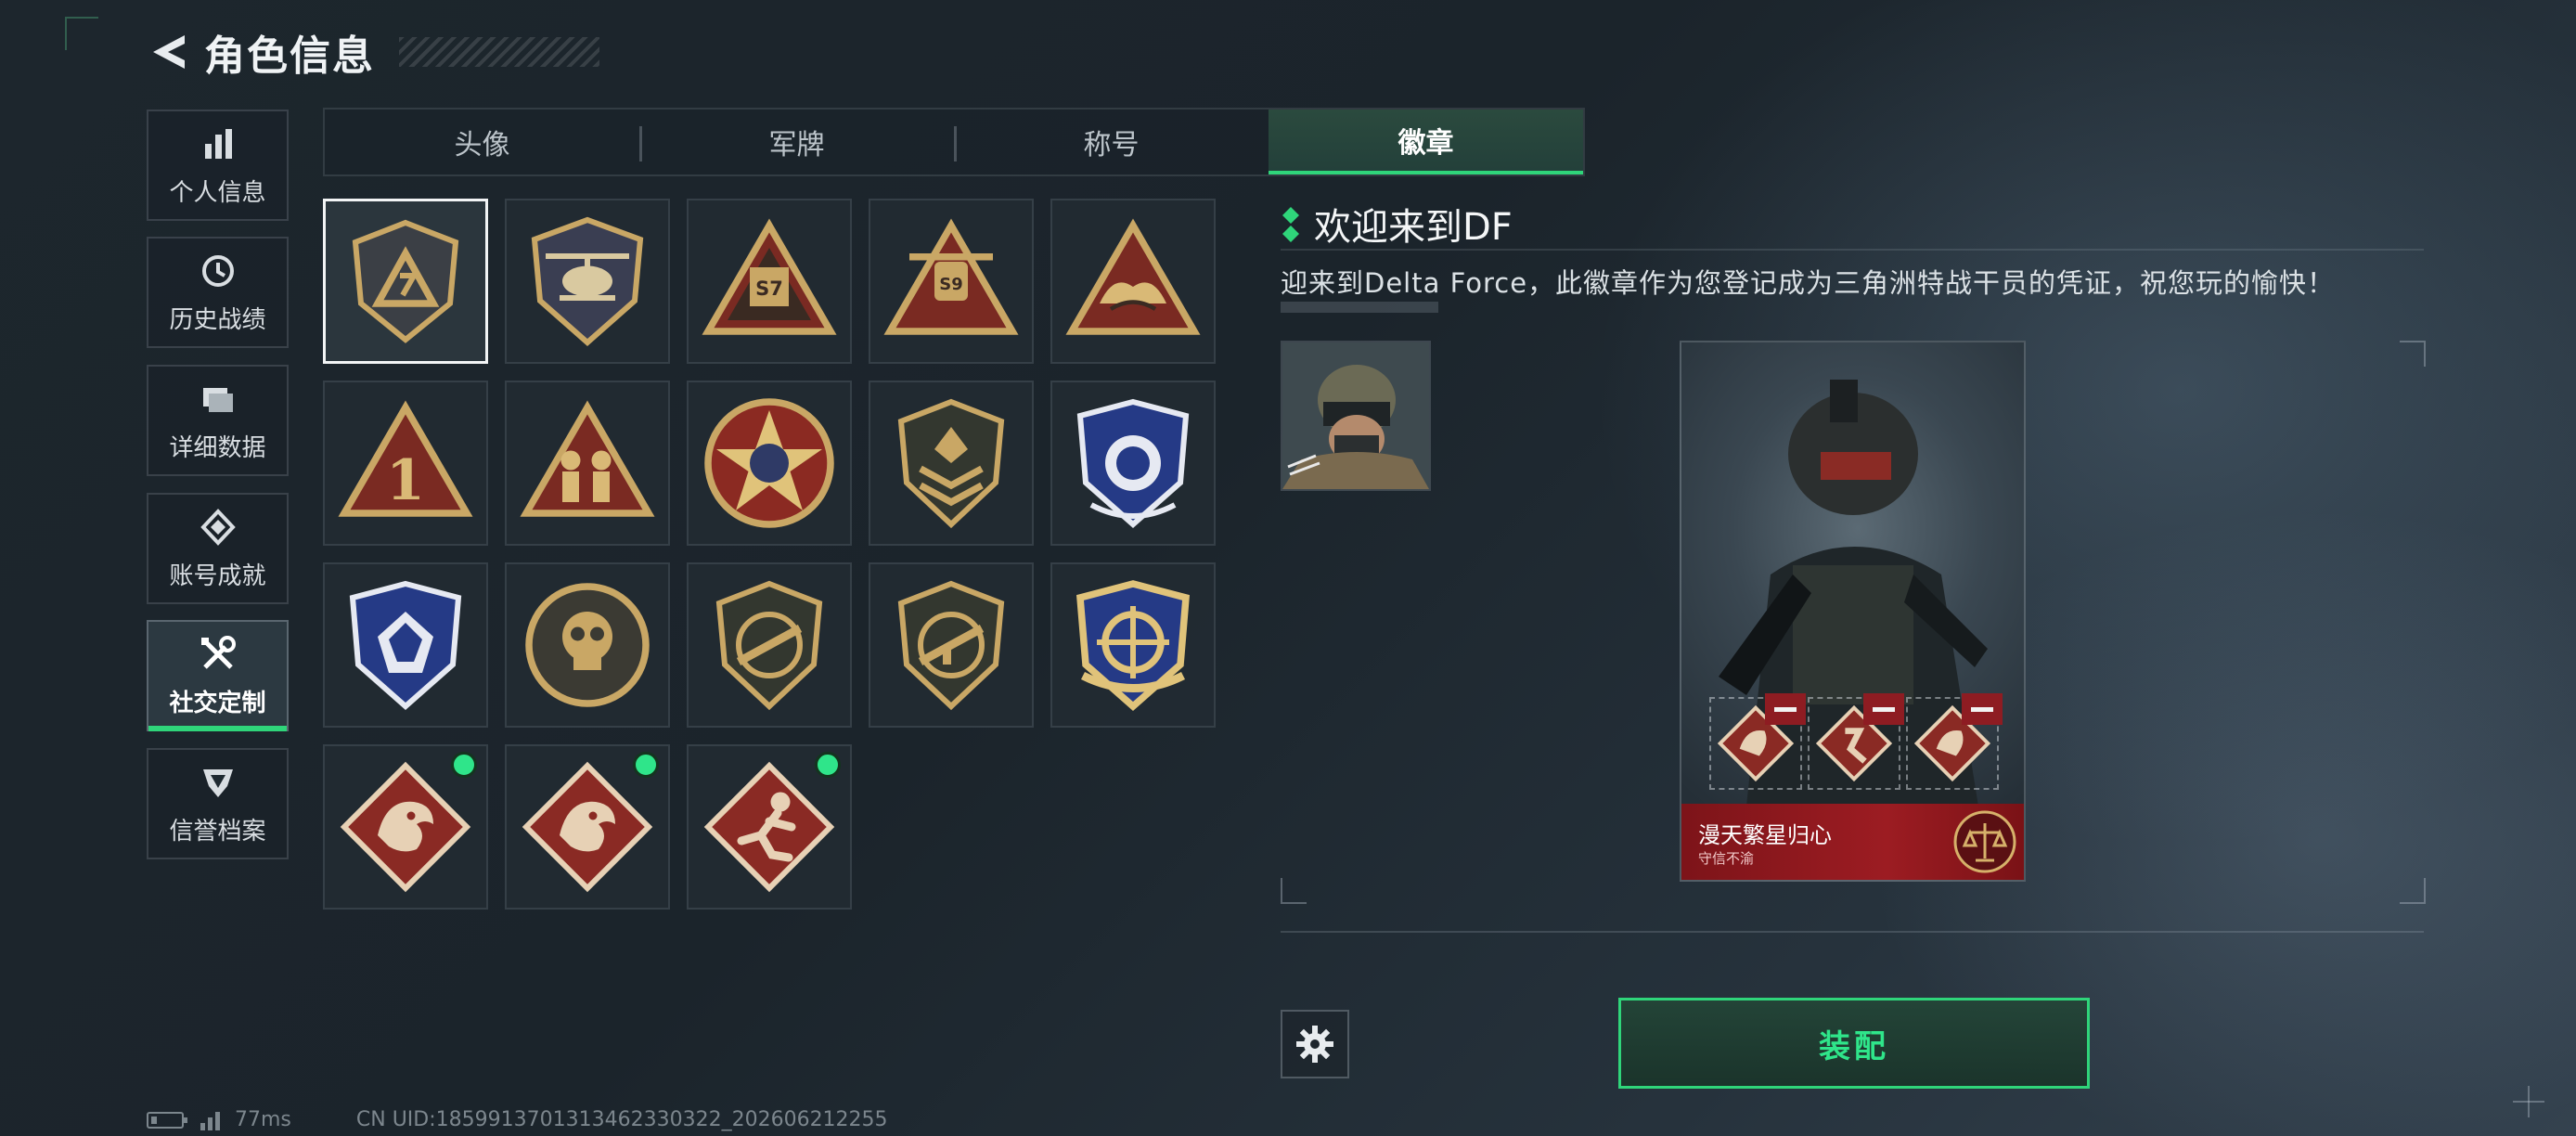 This screenshot has height=1136, width=2576. Describe the element at coordinates (1852, 250) in the screenshot. I see `divider` at that location.